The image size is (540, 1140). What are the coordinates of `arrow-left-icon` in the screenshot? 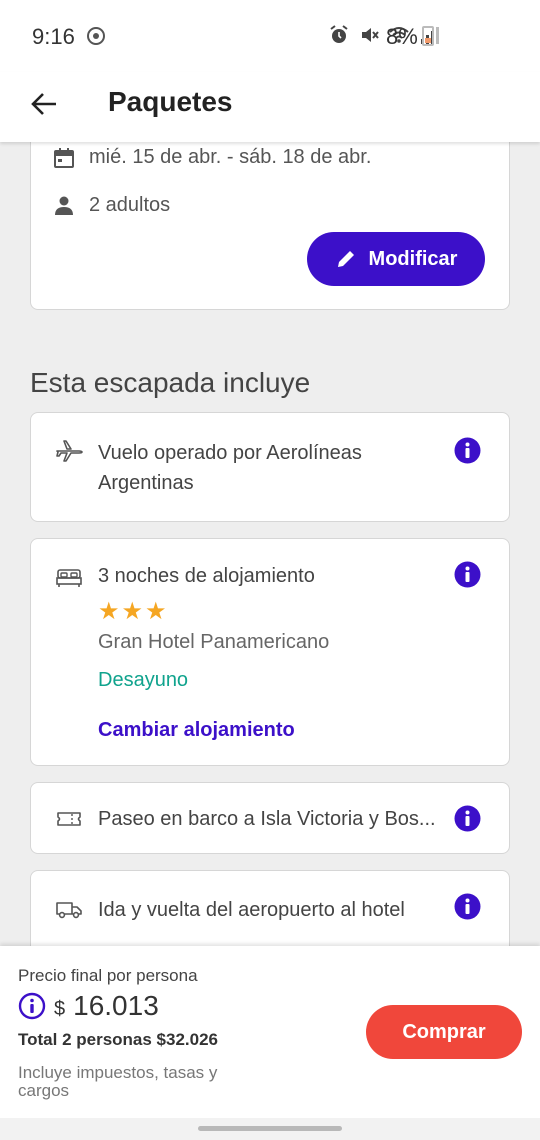 It's located at (43, 104).